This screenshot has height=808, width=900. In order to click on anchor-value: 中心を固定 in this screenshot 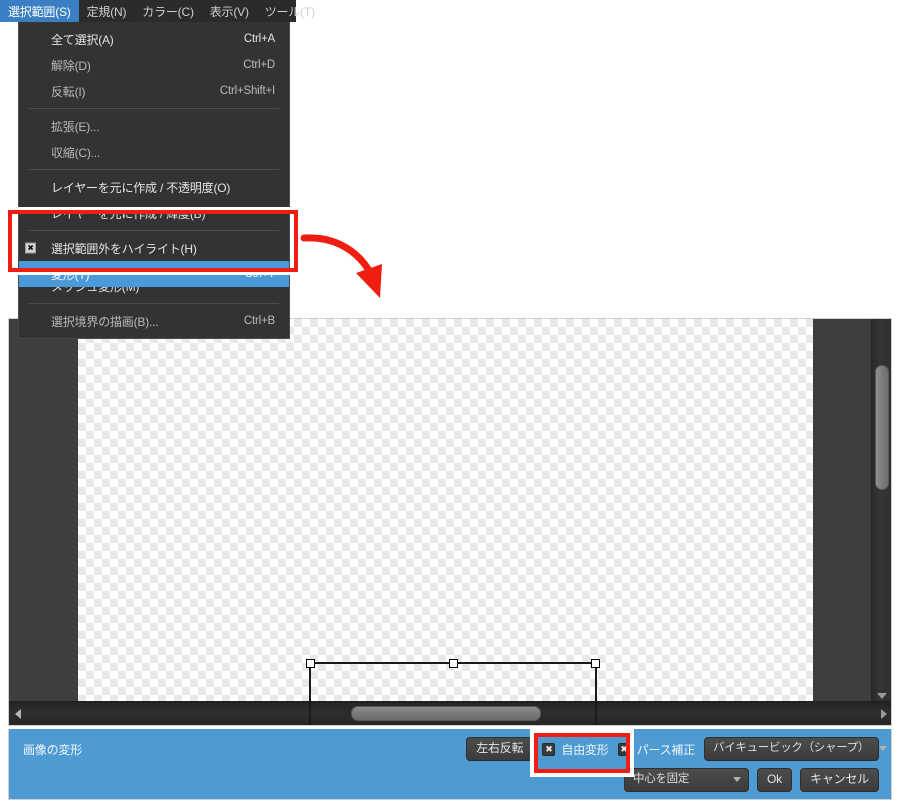, I will do `click(661, 779)`.